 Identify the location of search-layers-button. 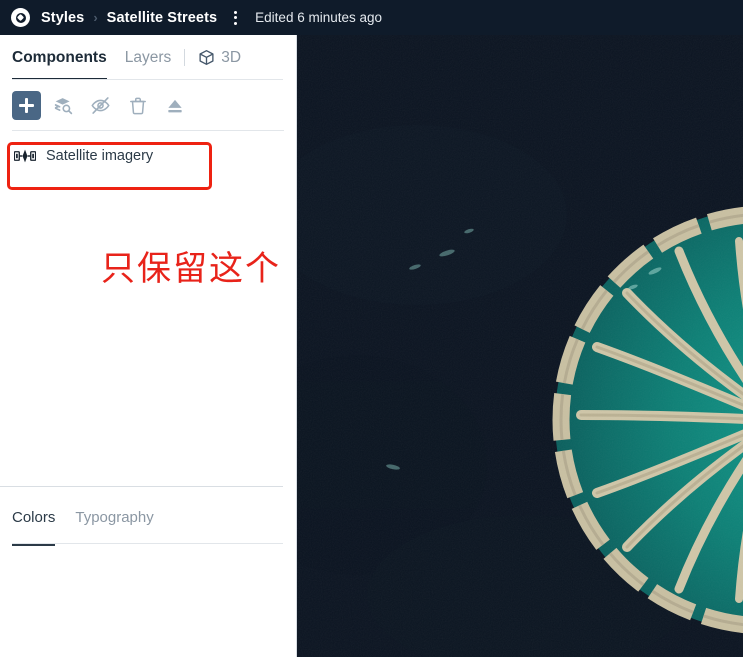
(63, 105).